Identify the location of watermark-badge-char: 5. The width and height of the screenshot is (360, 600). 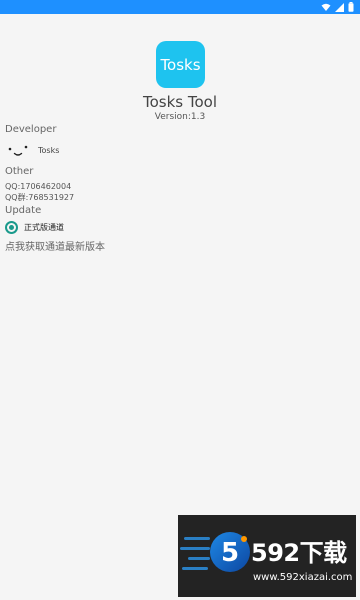
(230, 553).